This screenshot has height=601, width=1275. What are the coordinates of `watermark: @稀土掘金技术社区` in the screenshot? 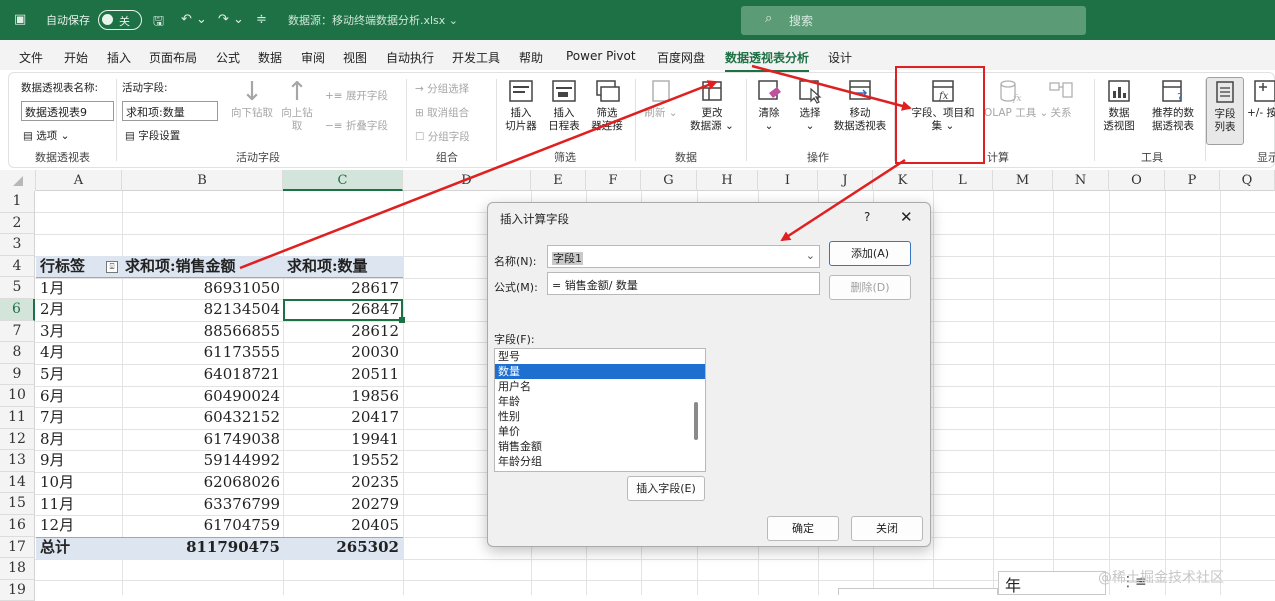 It's located at (1161, 578).